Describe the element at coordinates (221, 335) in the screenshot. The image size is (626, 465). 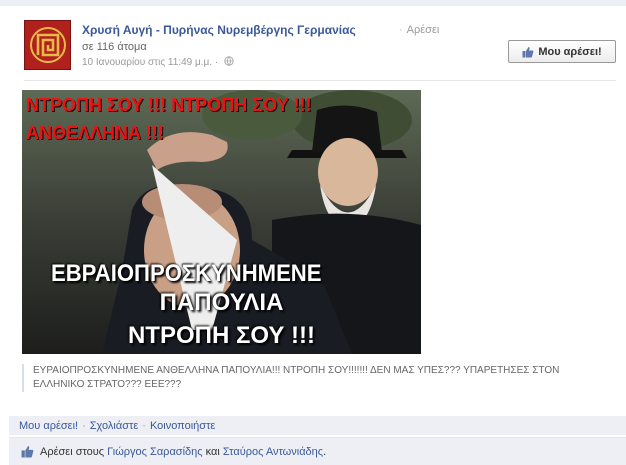
I see `image-white-text-line-3: ΝΤΡΟΠΗ ΣΟΥ !!!` at that location.